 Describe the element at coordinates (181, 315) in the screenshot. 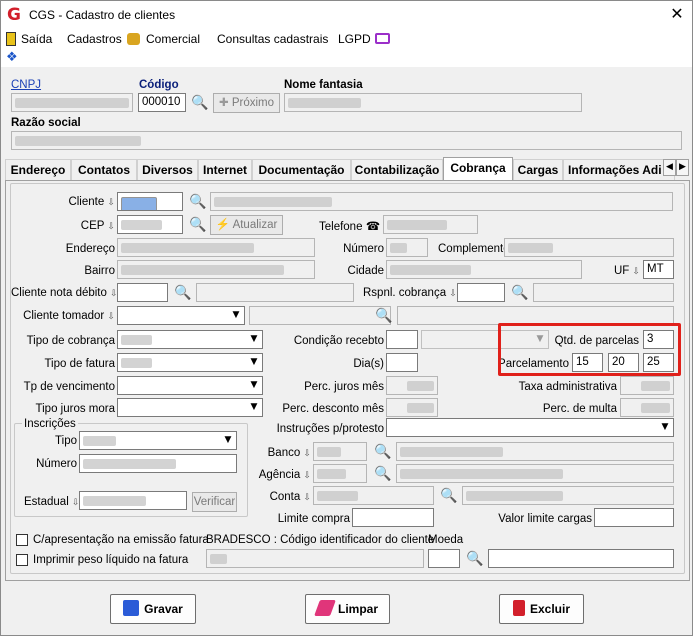

I see `cliente-tomador-select: ▼` at that location.